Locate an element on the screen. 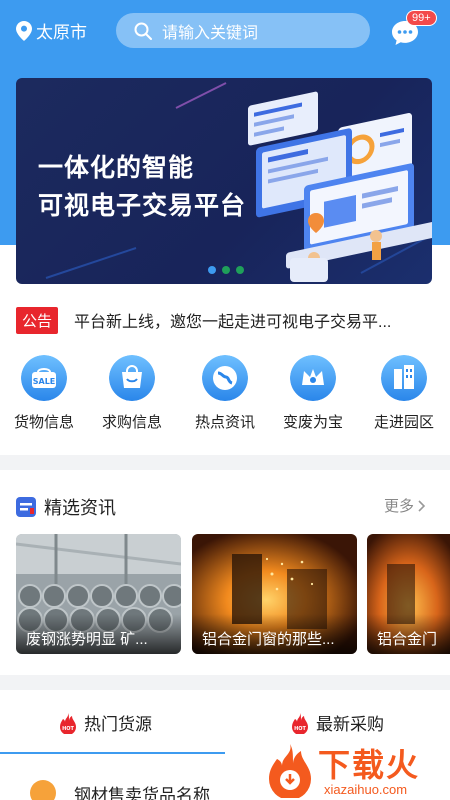  category-label: 变废为宝 is located at coordinates (312, 422).